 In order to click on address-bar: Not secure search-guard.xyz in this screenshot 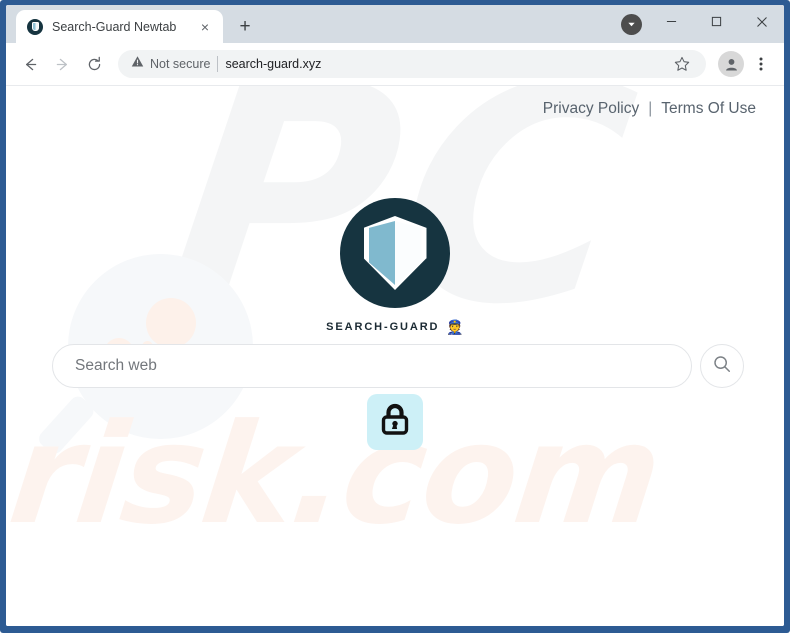, I will do `click(412, 64)`.